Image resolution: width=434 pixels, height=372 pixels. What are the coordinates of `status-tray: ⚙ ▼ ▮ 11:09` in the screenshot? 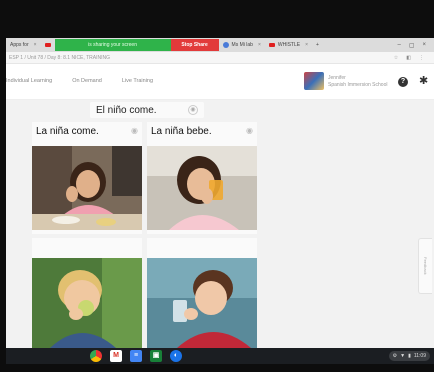 It's located at (409, 356).